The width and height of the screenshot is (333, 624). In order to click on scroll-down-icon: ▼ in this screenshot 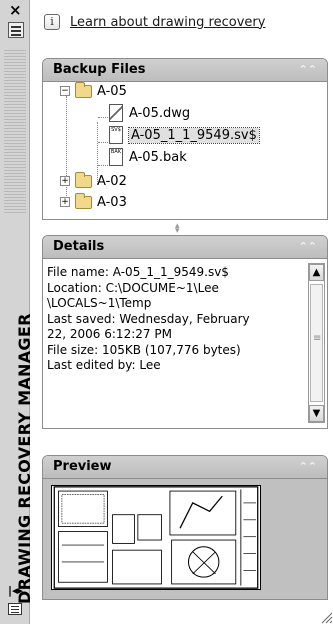, I will do `click(316, 413)`.